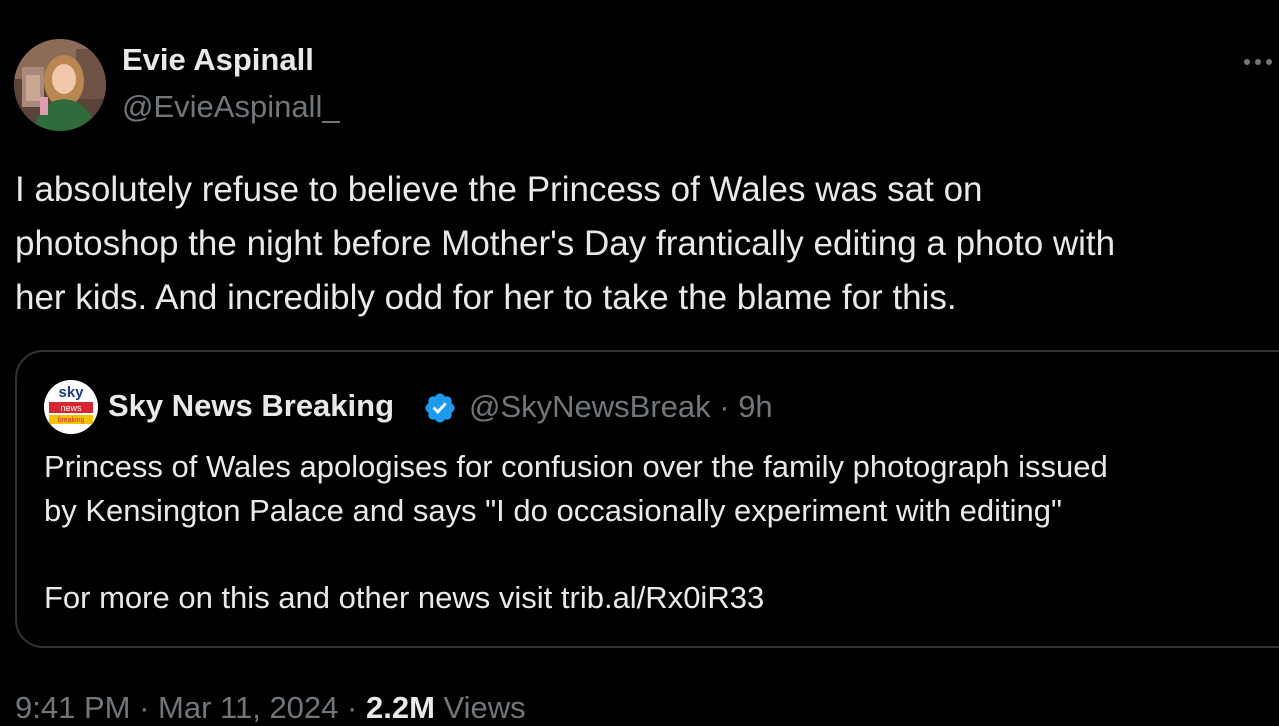  I want to click on sky-news-breaking-logo: sky news breaking, so click(71, 407).